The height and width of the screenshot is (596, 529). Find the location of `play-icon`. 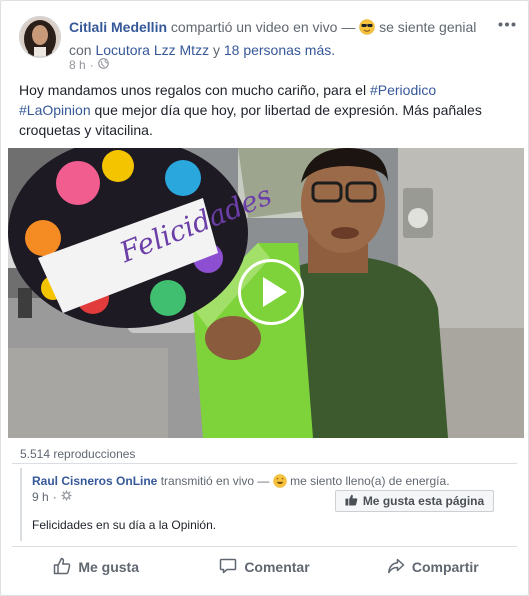

play-icon is located at coordinates (275, 292).